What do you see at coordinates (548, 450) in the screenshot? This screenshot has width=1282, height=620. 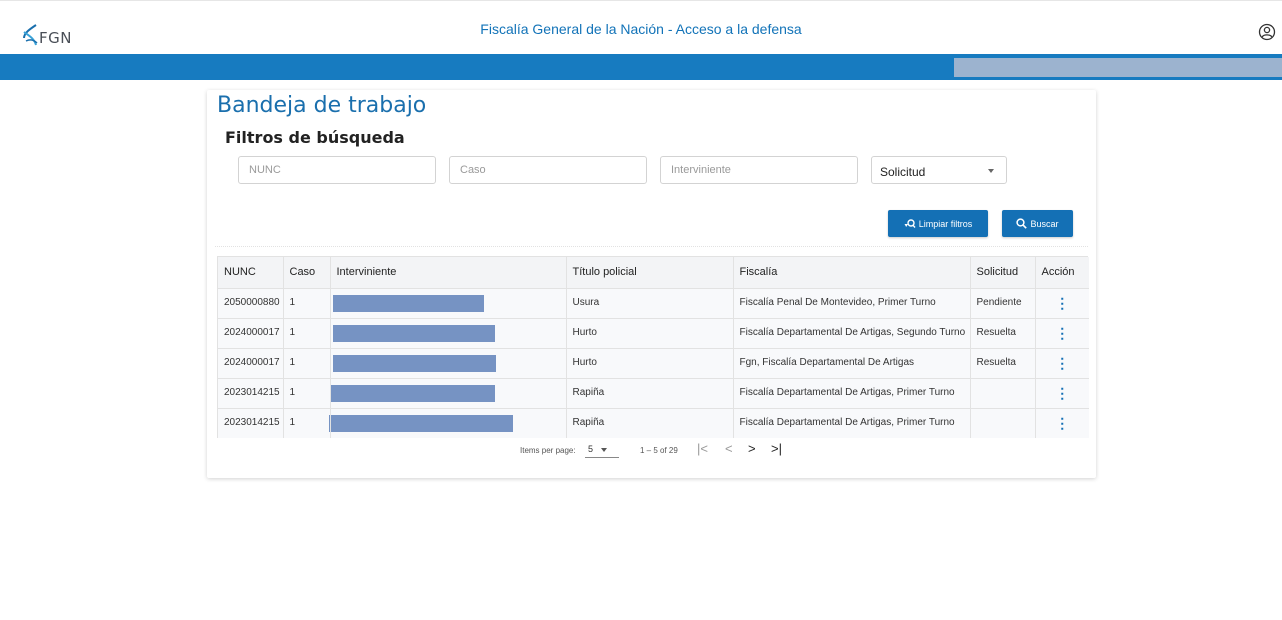 I see `items-per-page-label: Items per page:` at bounding box center [548, 450].